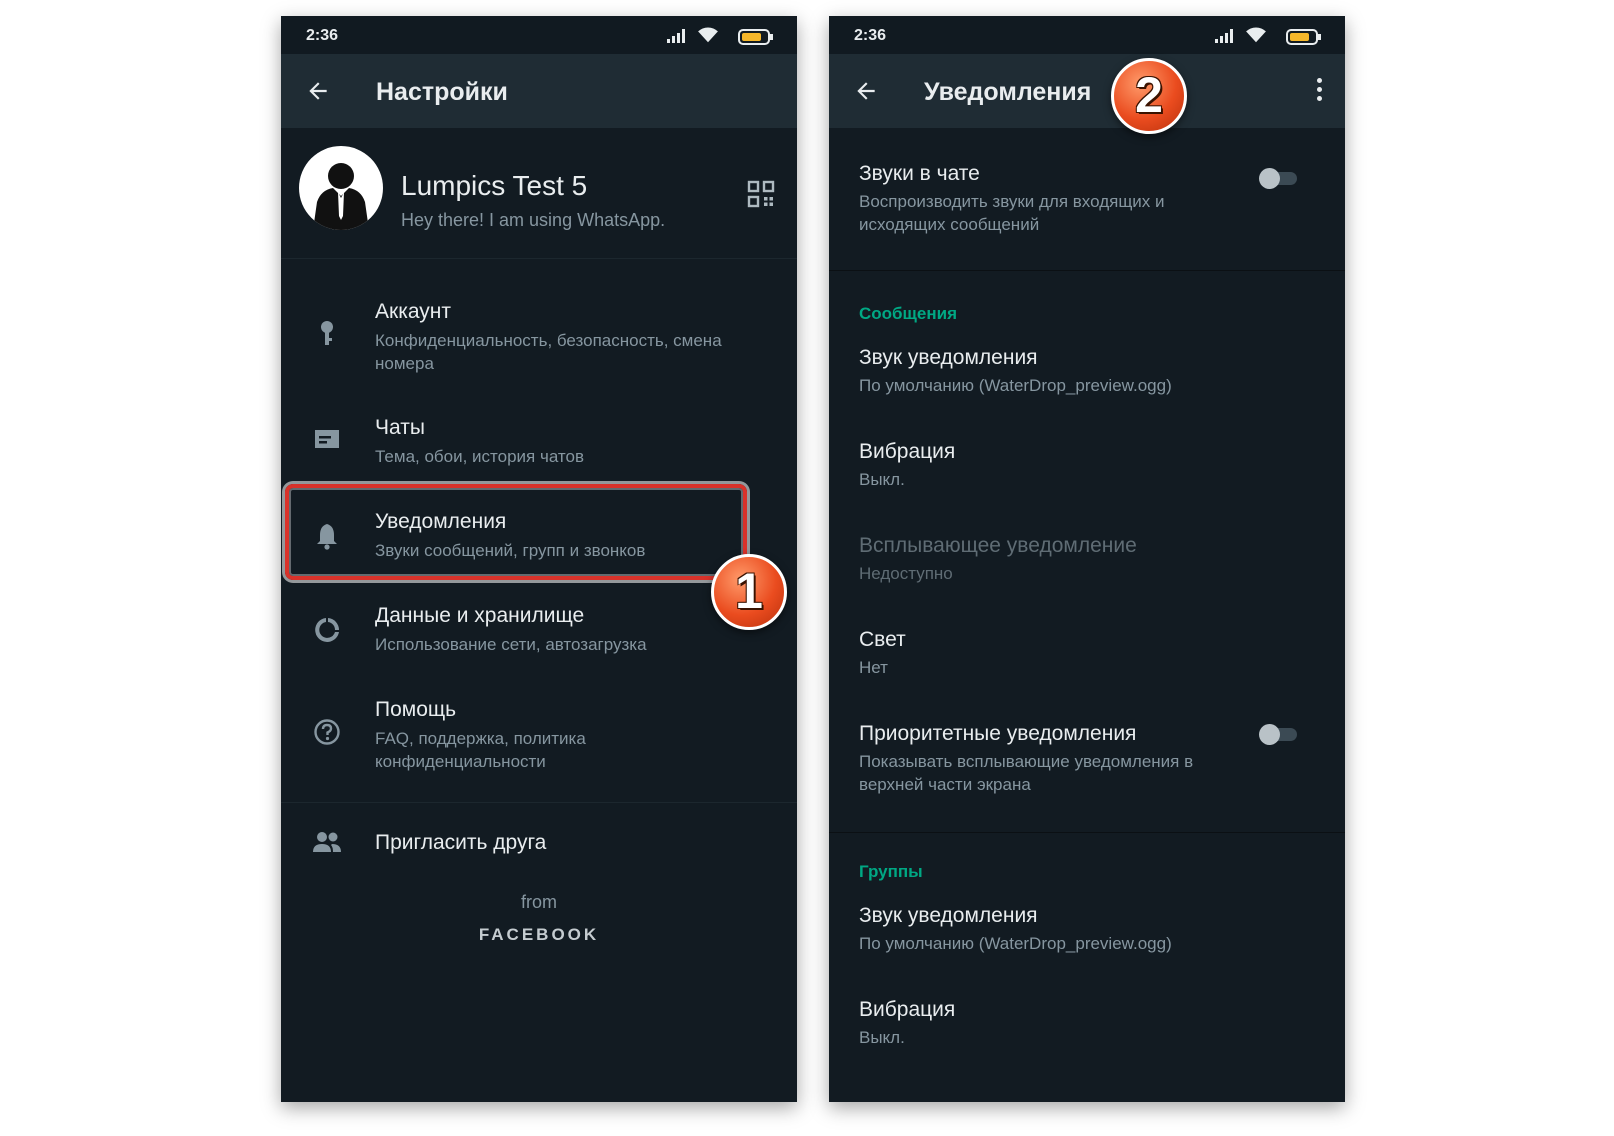 The height and width of the screenshot is (1136, 1614). Describe the element at coordinates (516, 532) in the screenshot. I see `highlight-box` at that location.